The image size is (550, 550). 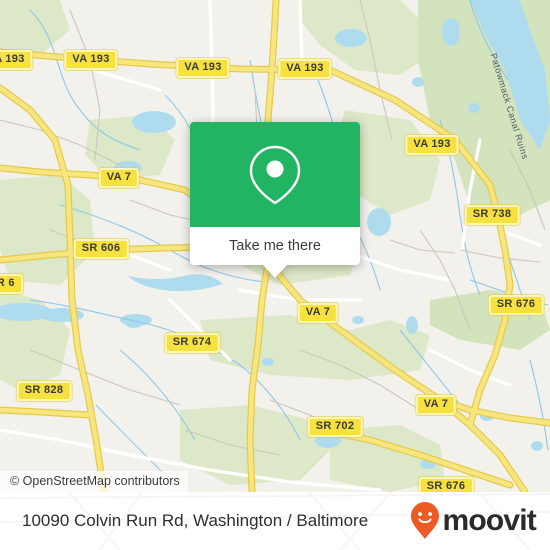 I want to click on take-me-there-button: Take me there, so click(x=275, y=246).